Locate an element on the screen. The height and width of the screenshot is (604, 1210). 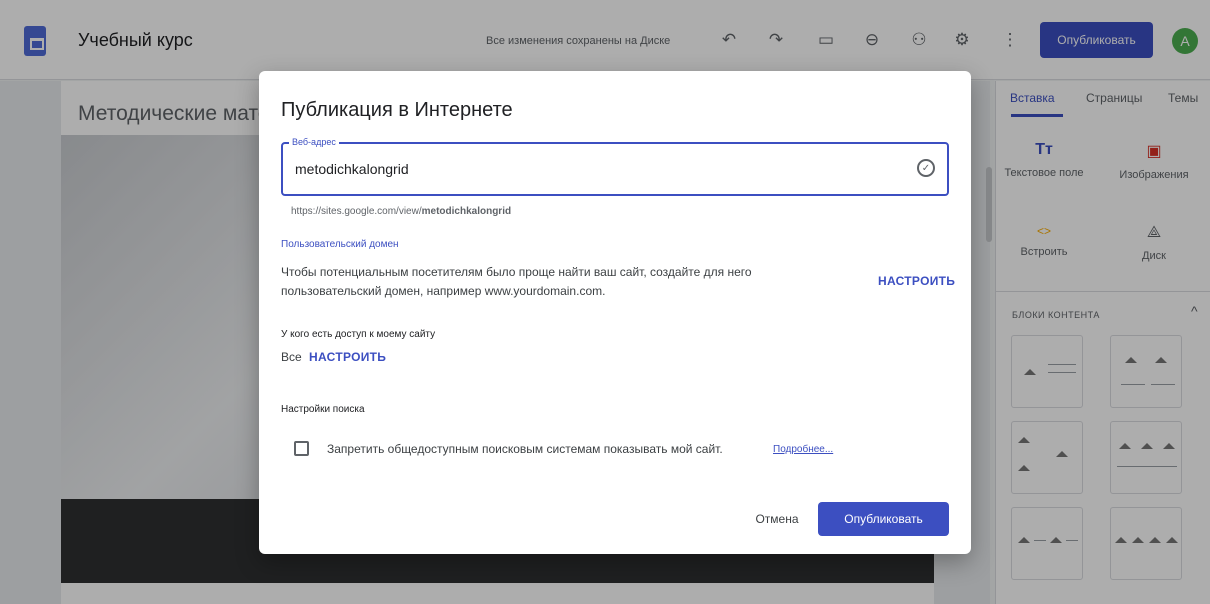
access-setup-button: НАСТРОИТЬ is located at coordinates (347, 357).